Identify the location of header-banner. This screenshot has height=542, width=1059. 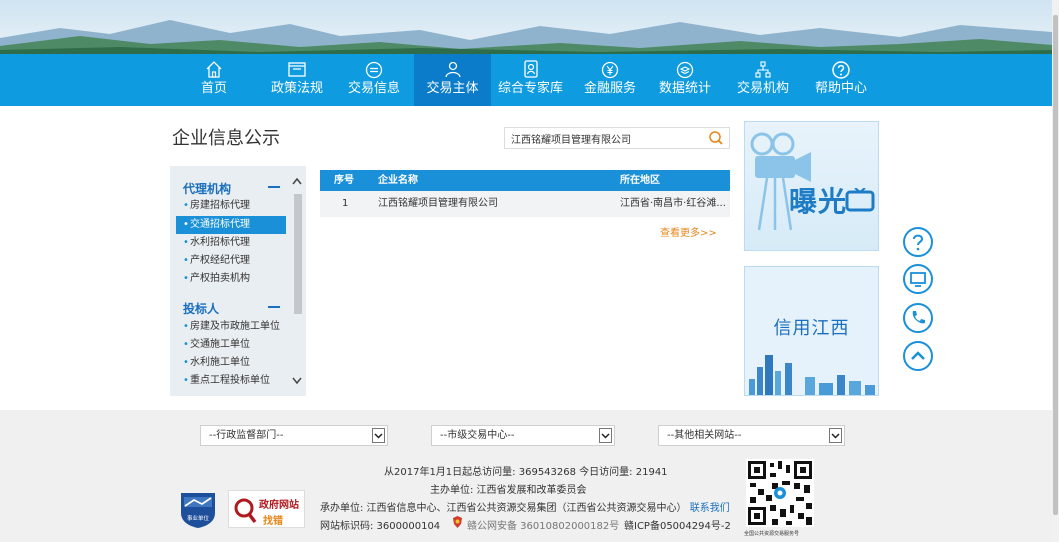
(526, 27).